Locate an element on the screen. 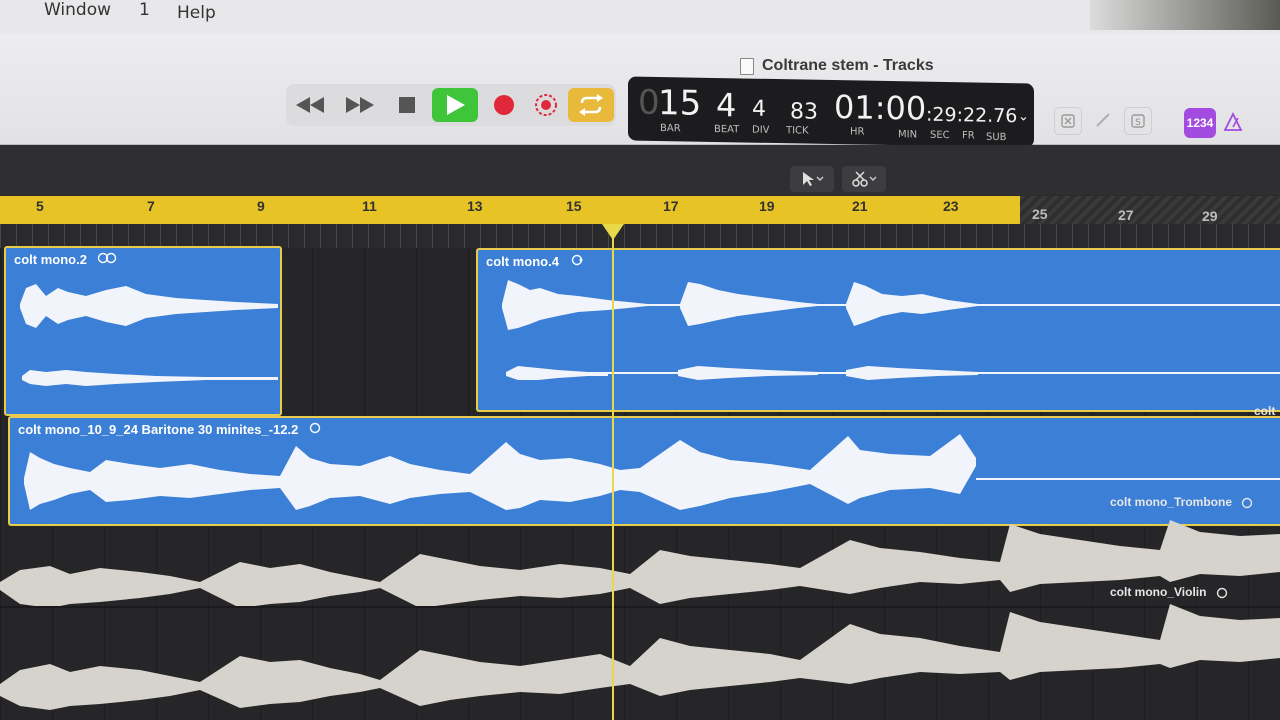 This screenshot has height=720, width=1280. pencil-icon is located at coordinates (1103, 120).